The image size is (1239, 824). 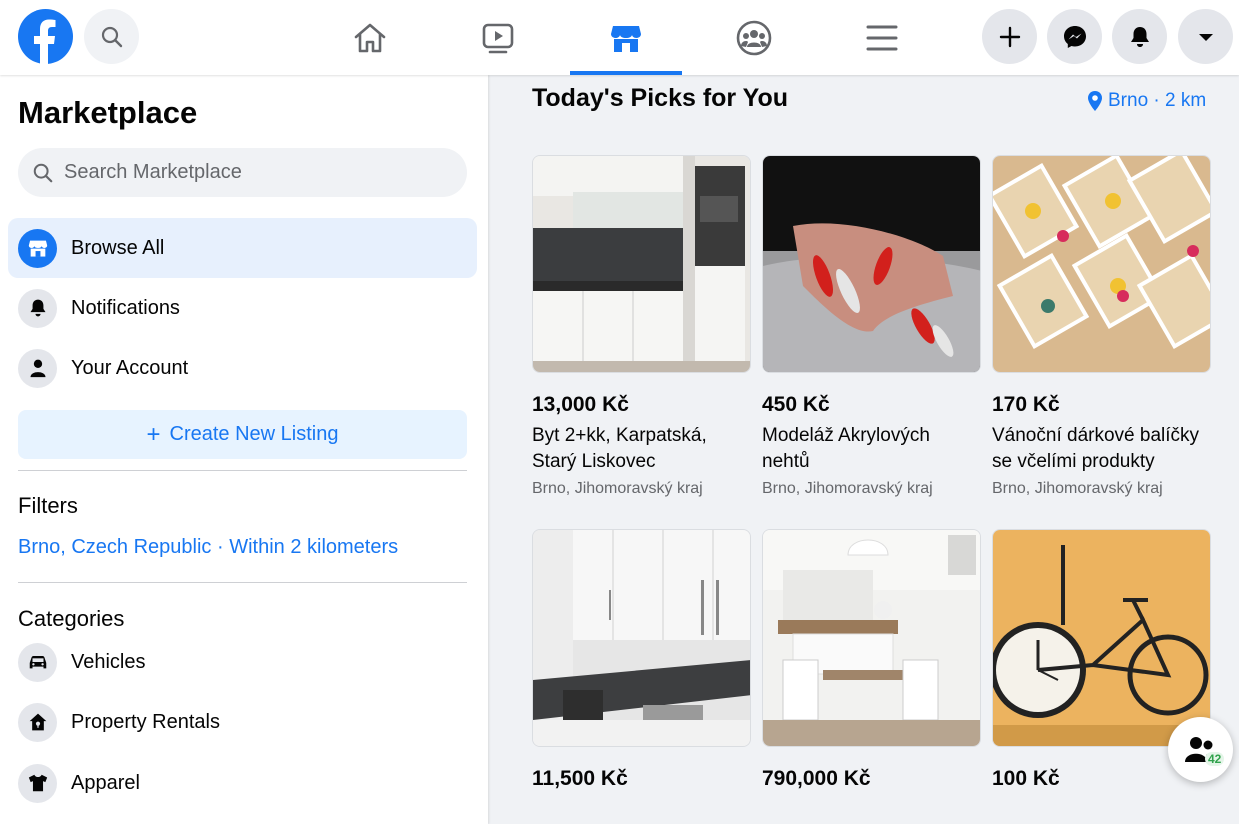 What do you see at coordinates (37, 368) in the screenshot?
I see `person-icon` at bounding box center [37, 368].